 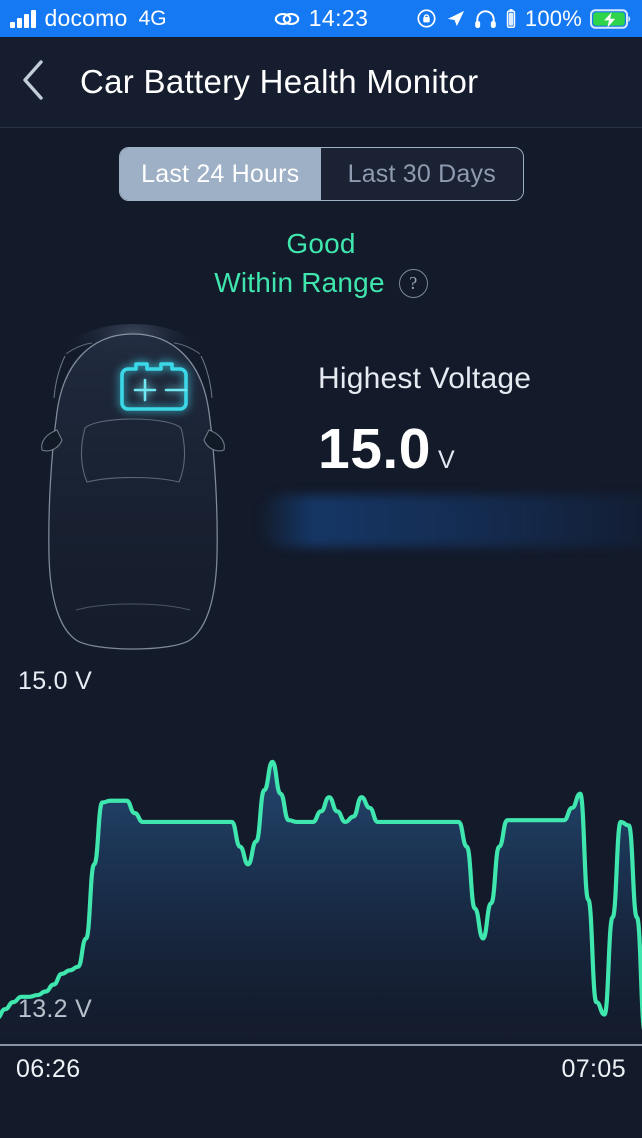 I want to click on status-headline: Good, so click(x=321, y=243).